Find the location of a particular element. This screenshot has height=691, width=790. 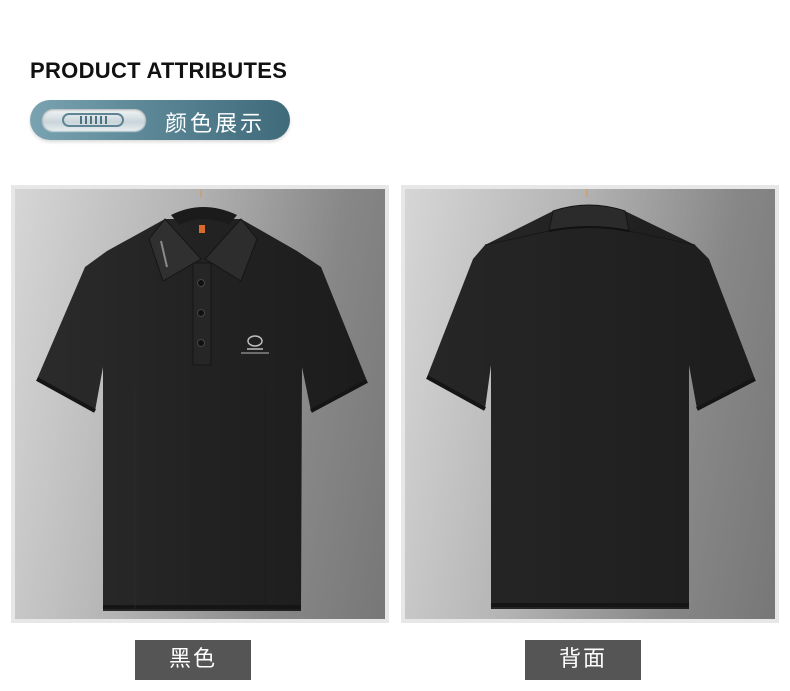

toggle-knob-icon is located at coordinates (94, 120).